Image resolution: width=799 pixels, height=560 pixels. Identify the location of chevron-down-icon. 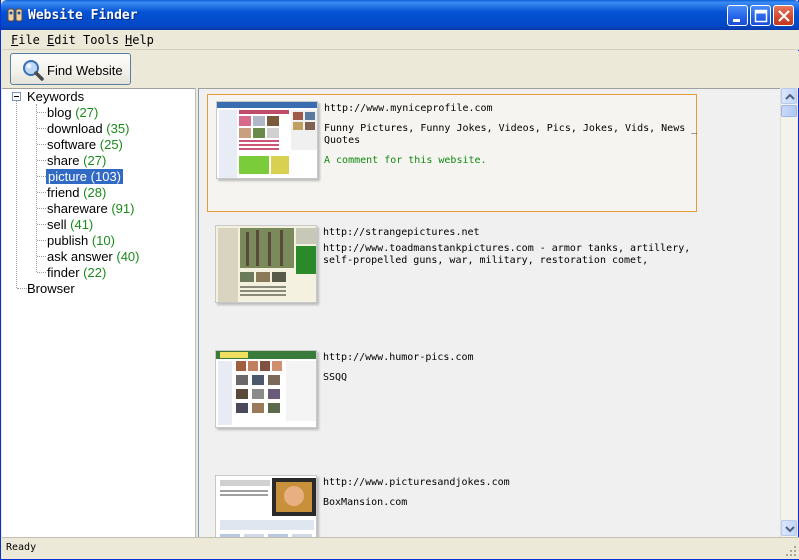
(790, 529).